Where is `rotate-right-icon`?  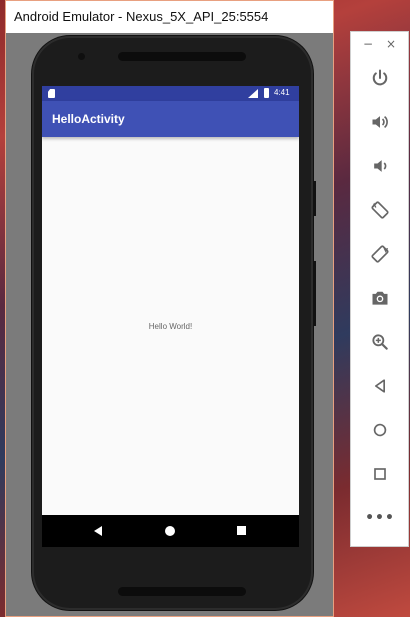 rotate-right-icon is located at coordinates (380, 254).